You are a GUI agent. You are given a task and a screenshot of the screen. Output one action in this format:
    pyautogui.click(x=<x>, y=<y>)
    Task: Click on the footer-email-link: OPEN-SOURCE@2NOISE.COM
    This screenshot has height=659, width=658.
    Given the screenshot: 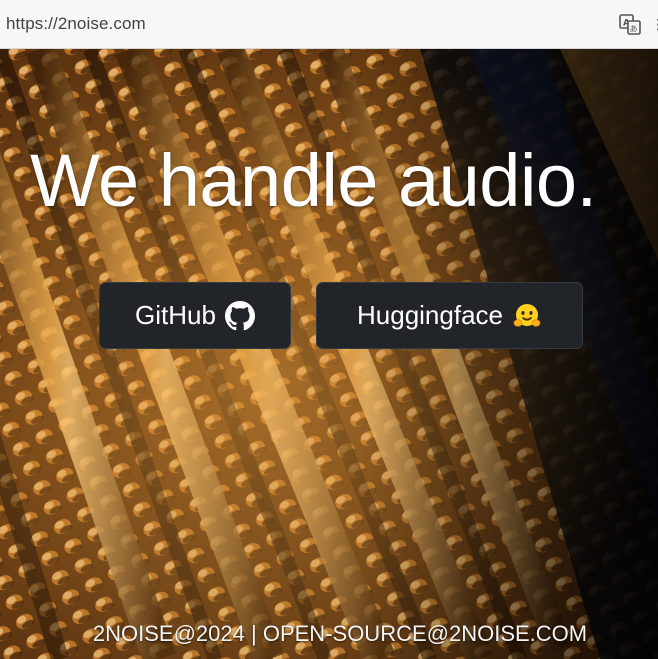 What is the action you would take?
    pyautogui.click(x=425, y=633)
    